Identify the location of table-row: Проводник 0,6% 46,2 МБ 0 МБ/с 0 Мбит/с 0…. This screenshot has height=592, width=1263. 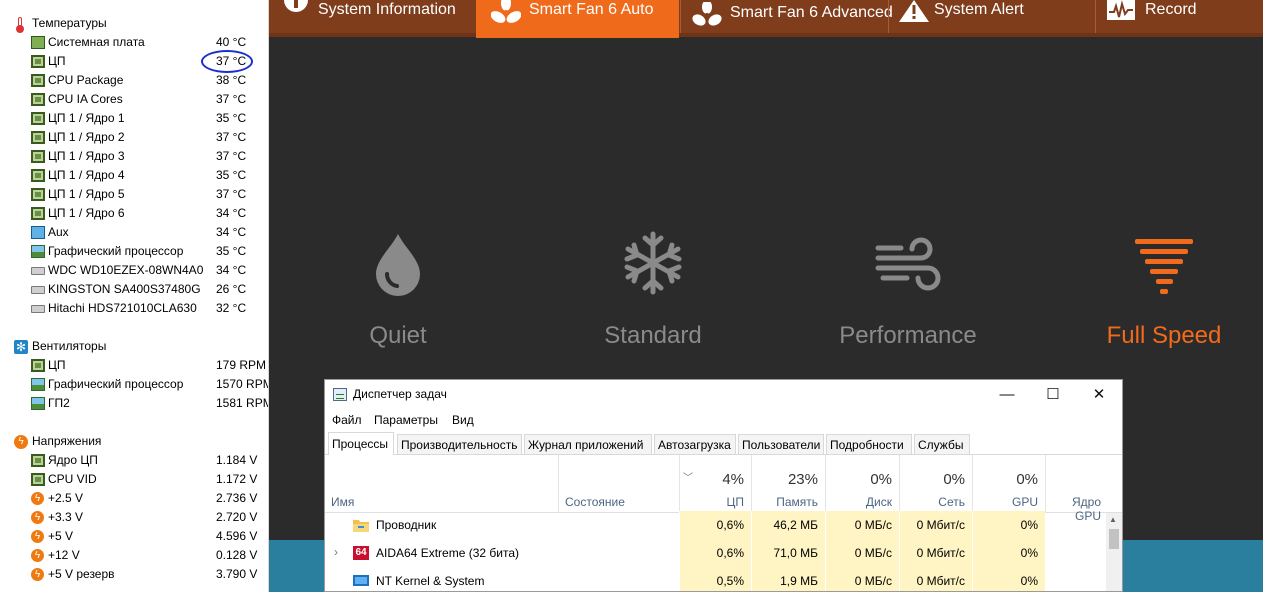
(723, 525).